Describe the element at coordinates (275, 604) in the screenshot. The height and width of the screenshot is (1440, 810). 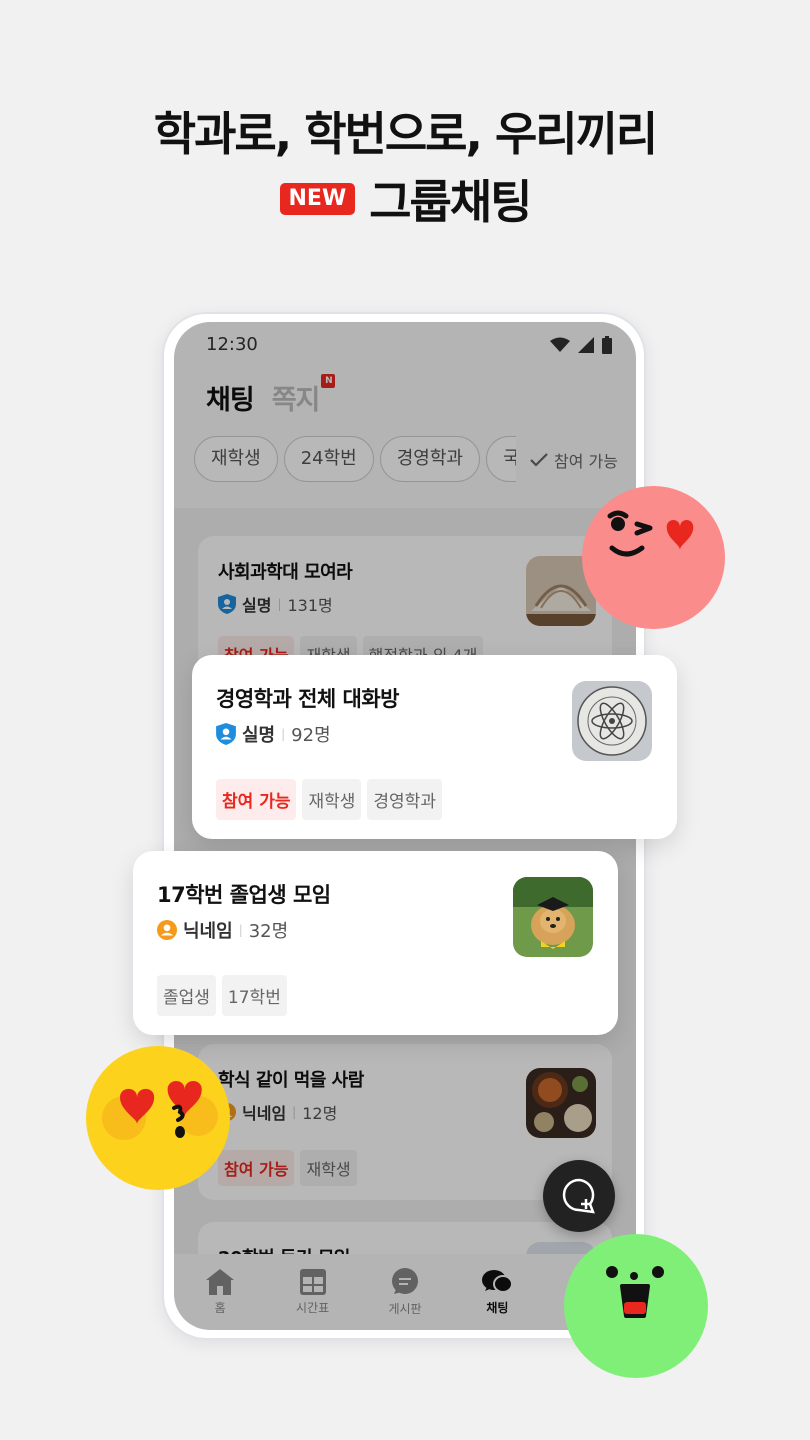
I see `room-meta: 실명 | 131명` at that location.